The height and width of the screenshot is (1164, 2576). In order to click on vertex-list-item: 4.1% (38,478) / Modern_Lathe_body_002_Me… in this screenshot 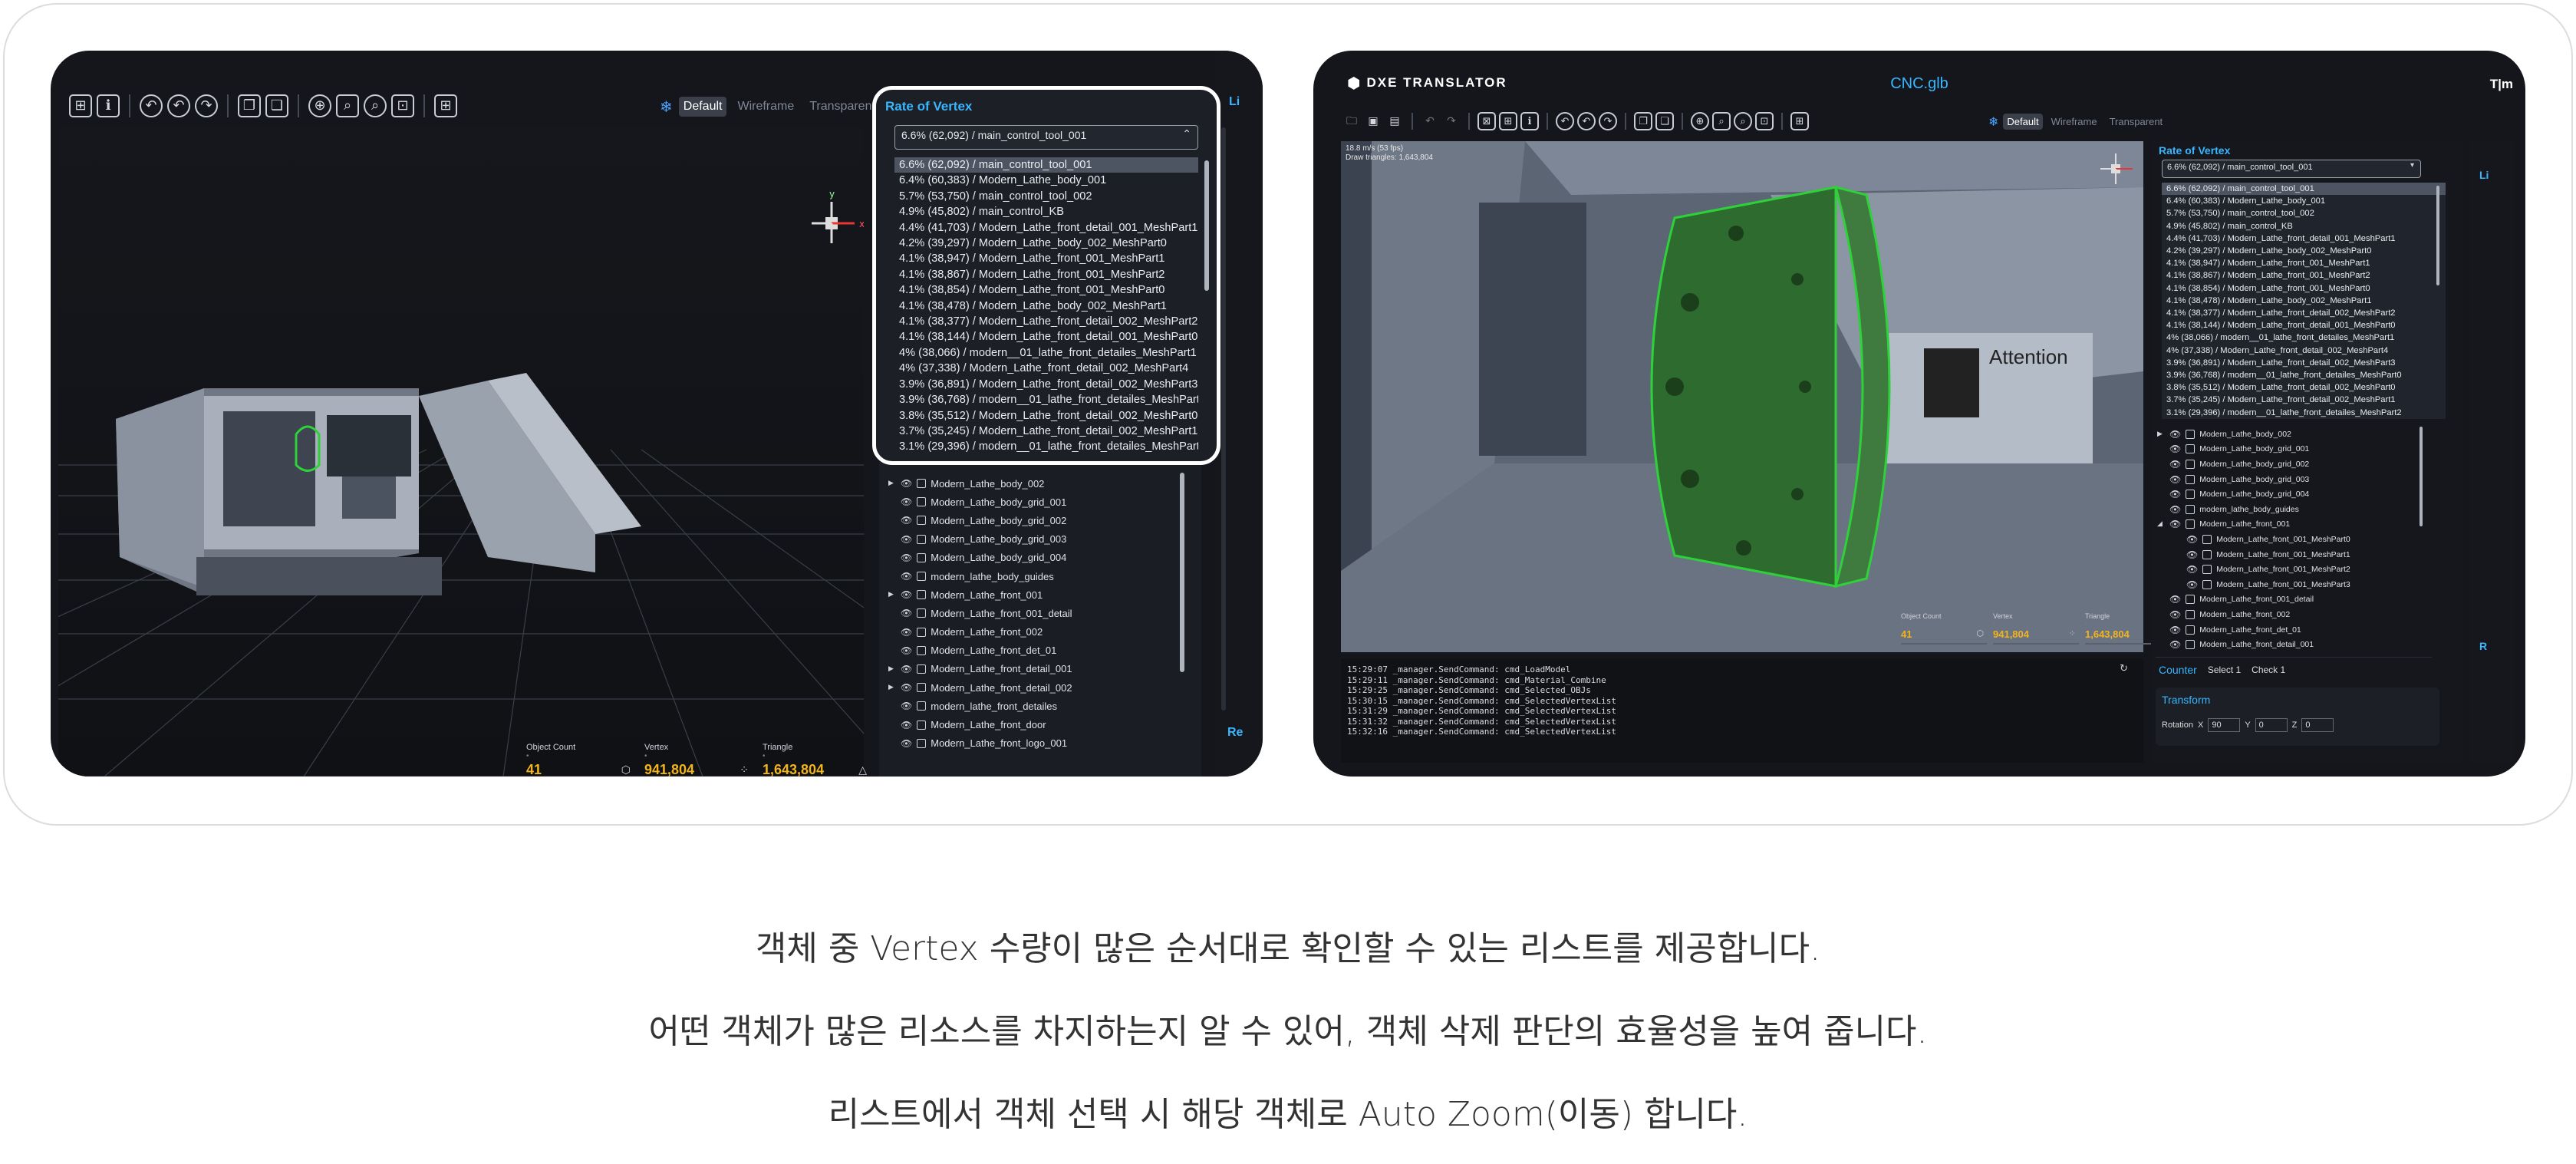, I will do `click(1046, 306)`.